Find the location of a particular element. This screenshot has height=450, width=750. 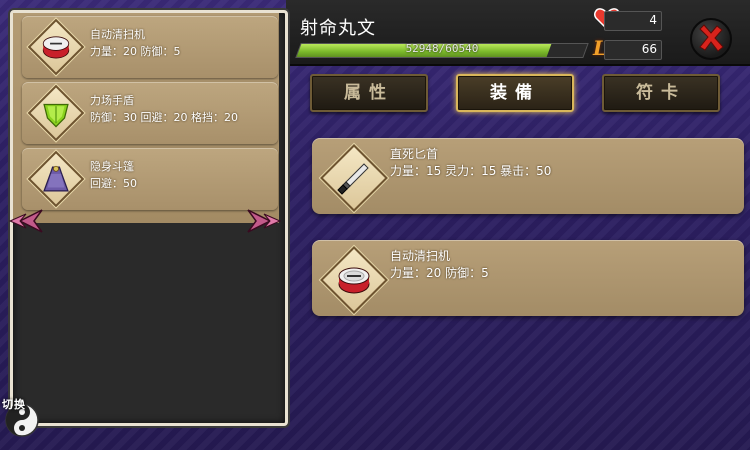

inventory-item-name: 隐身斗篷 is located at coordinates (112, 166).